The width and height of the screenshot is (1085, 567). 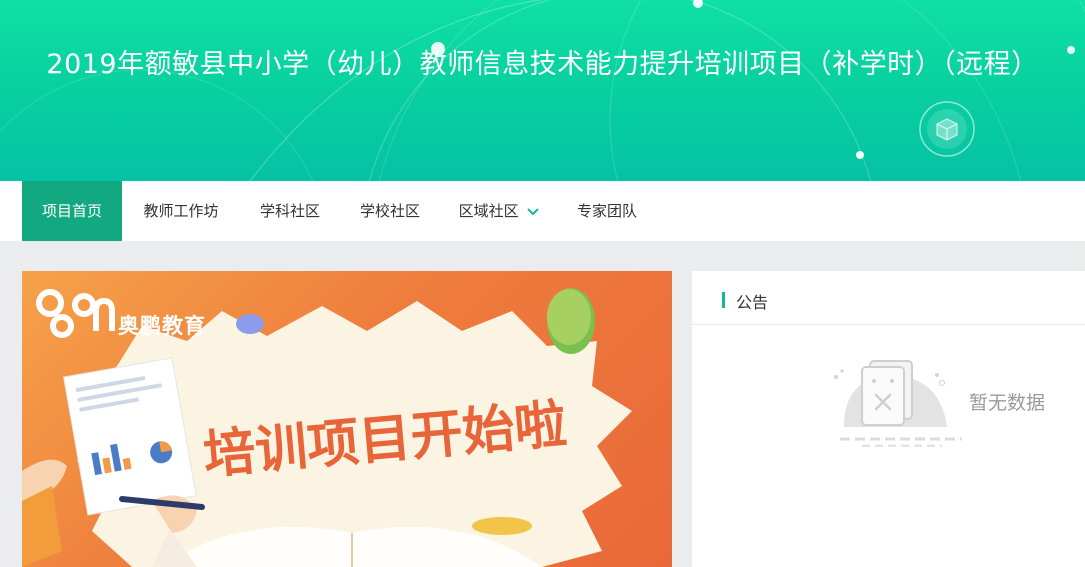 I want to click on nav-item-label: 专家团队, so click(x=606, y=211).